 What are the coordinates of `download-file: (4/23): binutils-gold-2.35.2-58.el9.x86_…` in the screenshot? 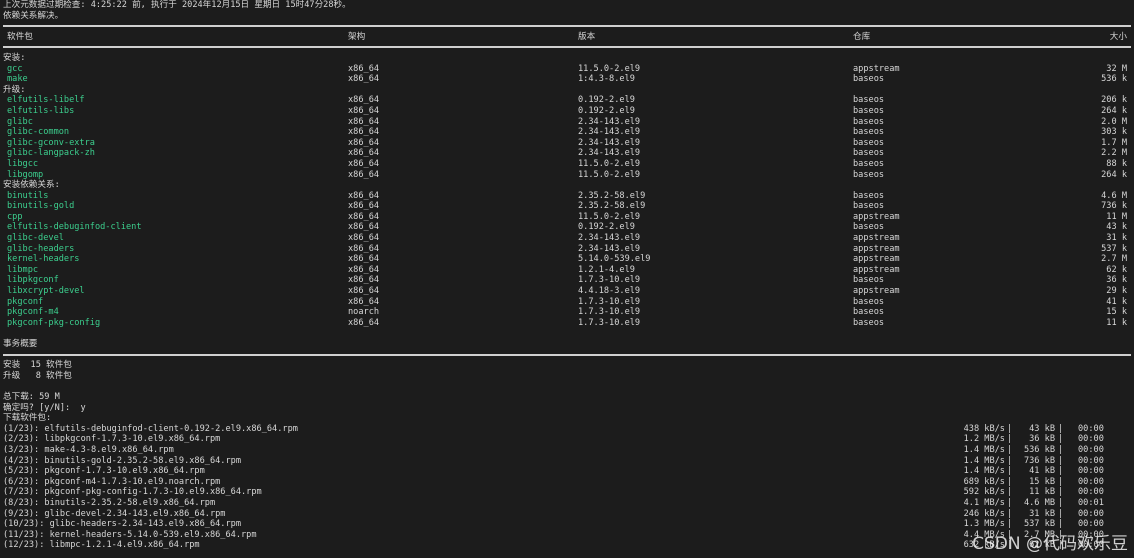 It's located at (122, 460).